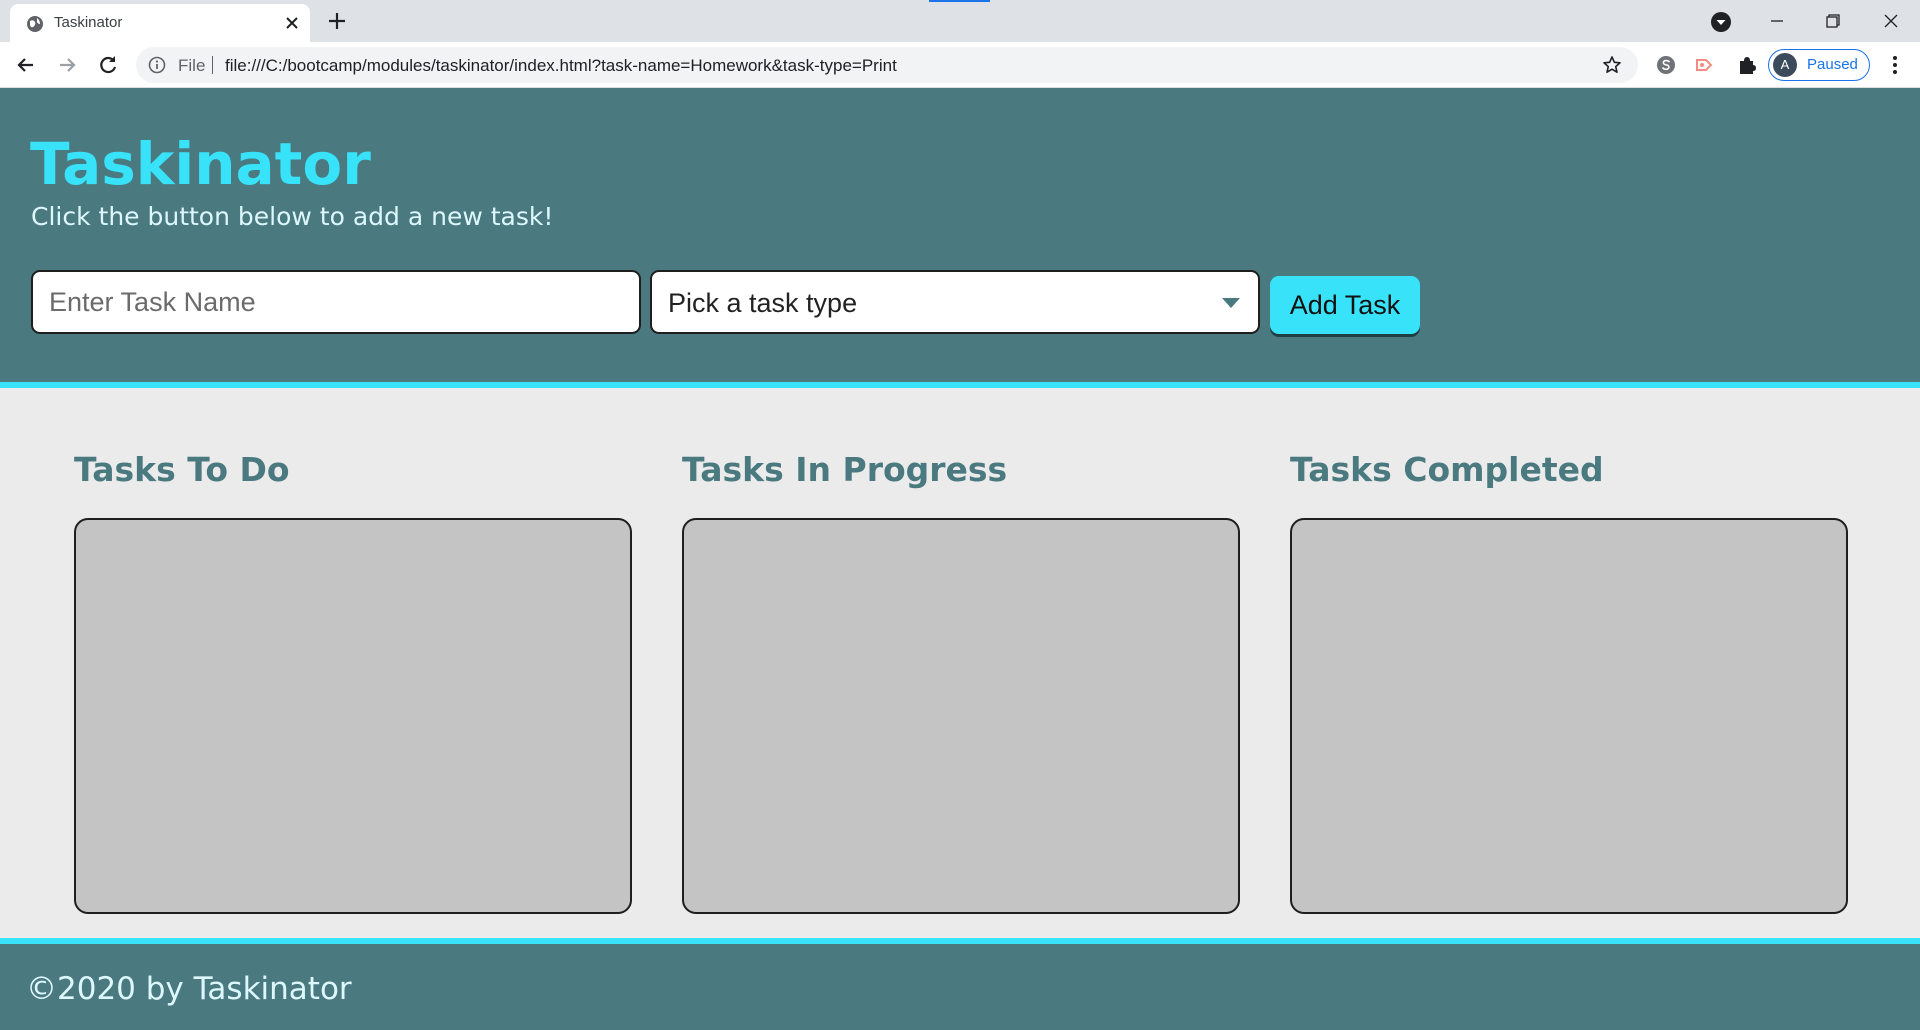  I want to click on task-name-input, so click(336, 302).